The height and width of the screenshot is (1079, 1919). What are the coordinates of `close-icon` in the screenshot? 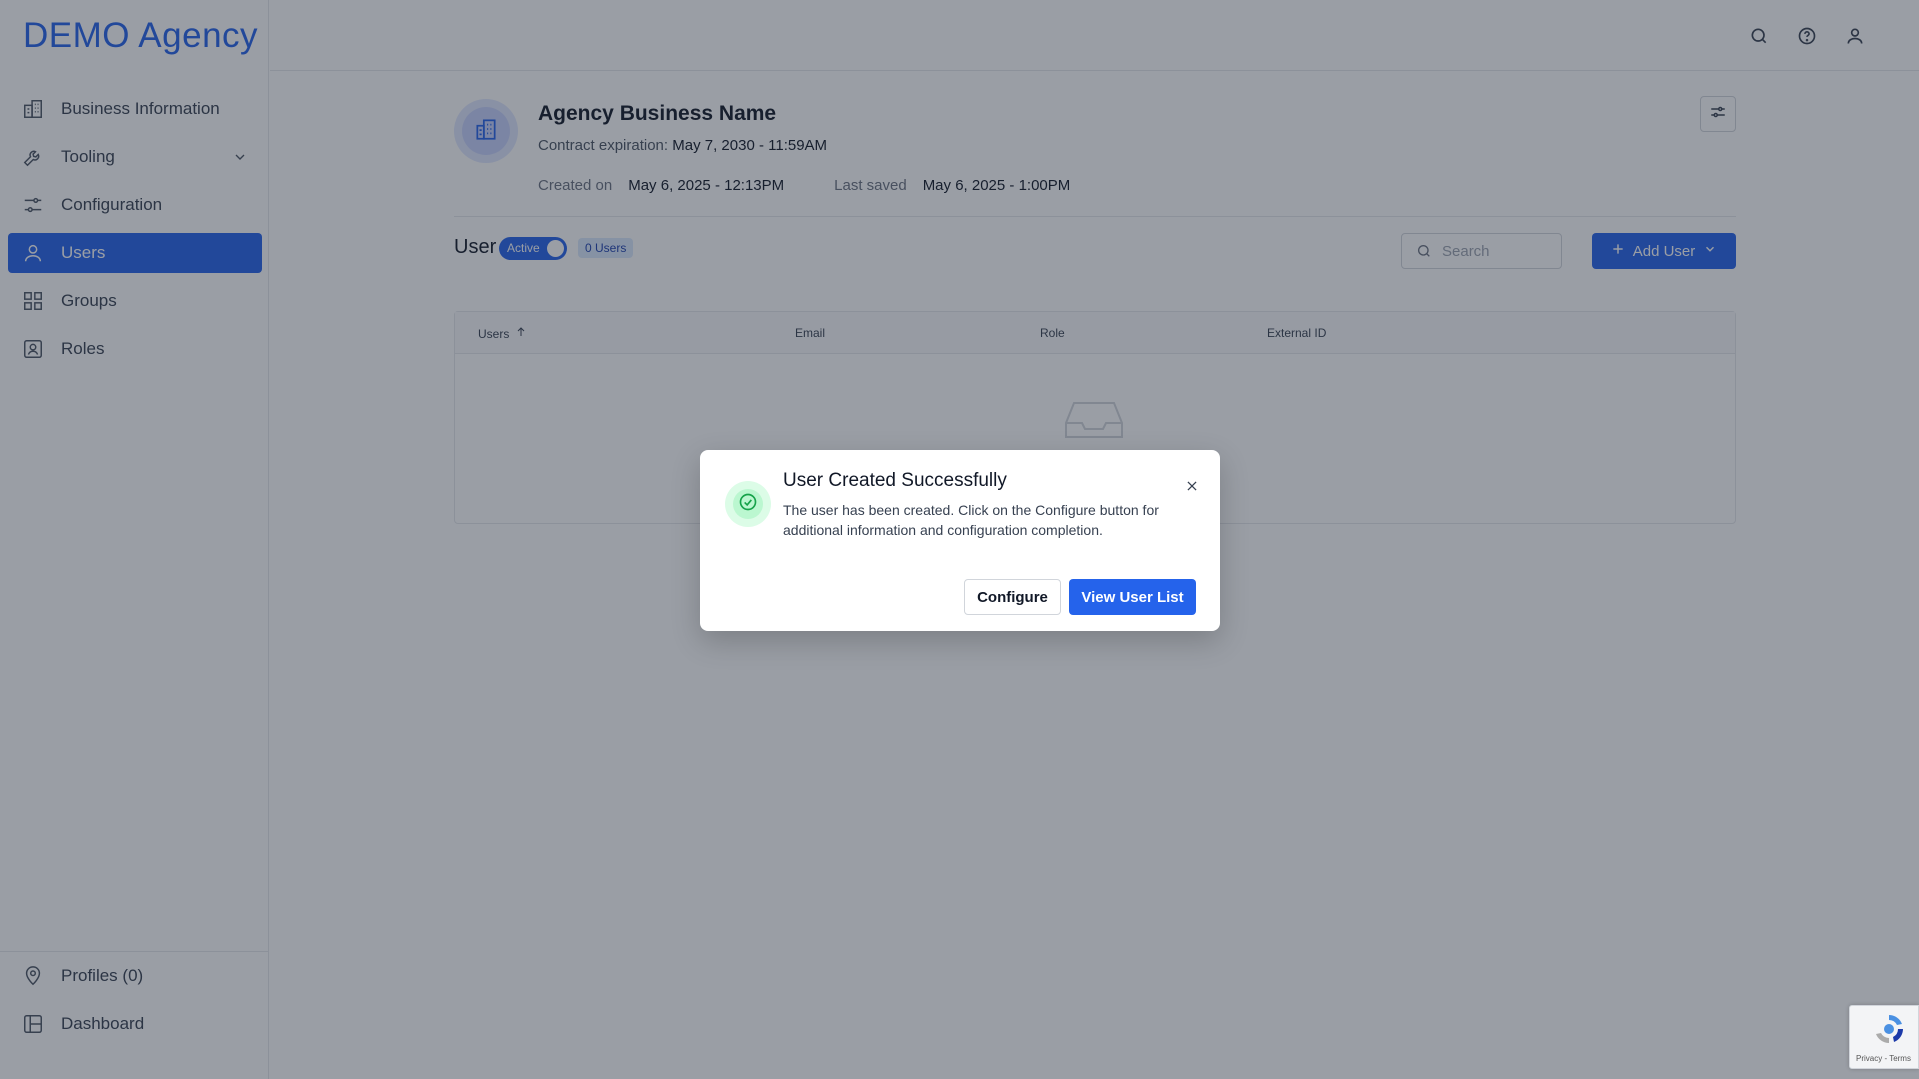 It's located at (1192, 486).